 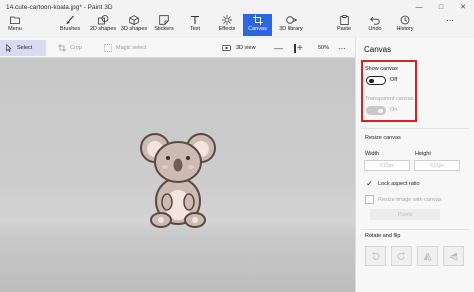 I want to click on transparent-canvas-state: On, so click(x=394, y=110).